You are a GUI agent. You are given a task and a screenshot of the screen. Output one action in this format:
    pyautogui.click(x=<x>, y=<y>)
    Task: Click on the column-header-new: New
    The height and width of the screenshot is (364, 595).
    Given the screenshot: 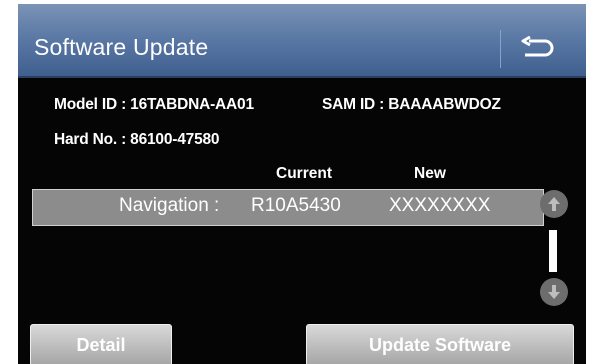 What is the action you would take?
    pyautogui.click(x=430, y=173)
    